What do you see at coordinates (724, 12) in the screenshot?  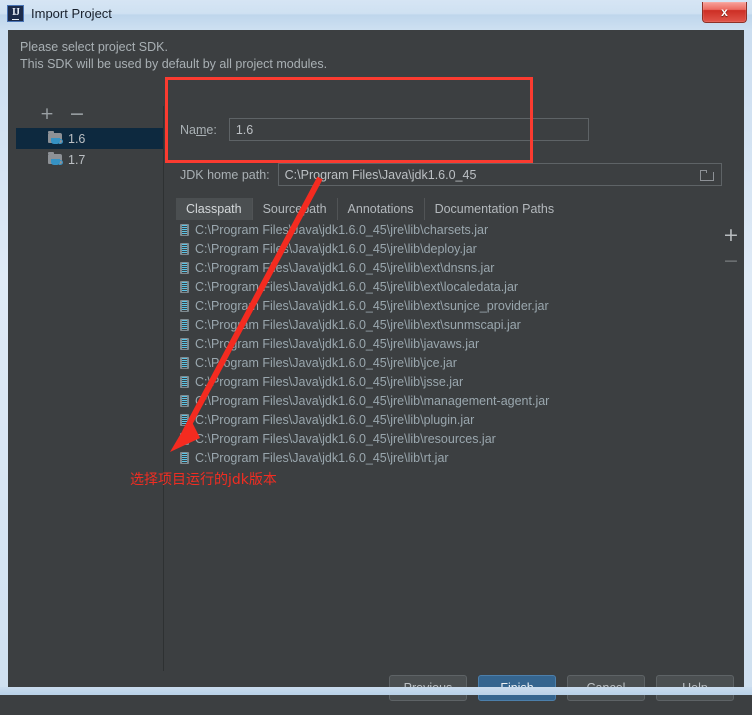 I see `close-button: x` at bounding box center [724, 12].